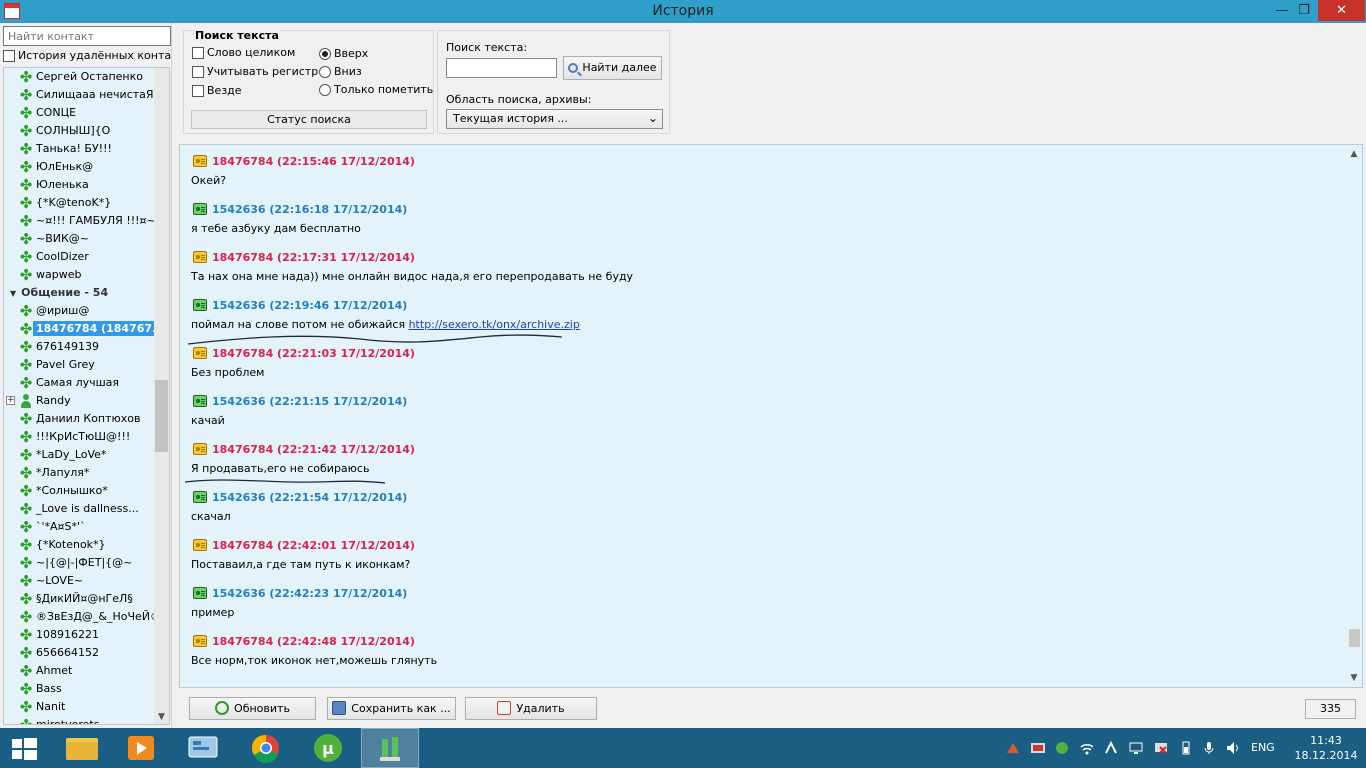 This screenshot has height=768, width=1366. I want to click on taskbar-qip-history, so click(390, 748).